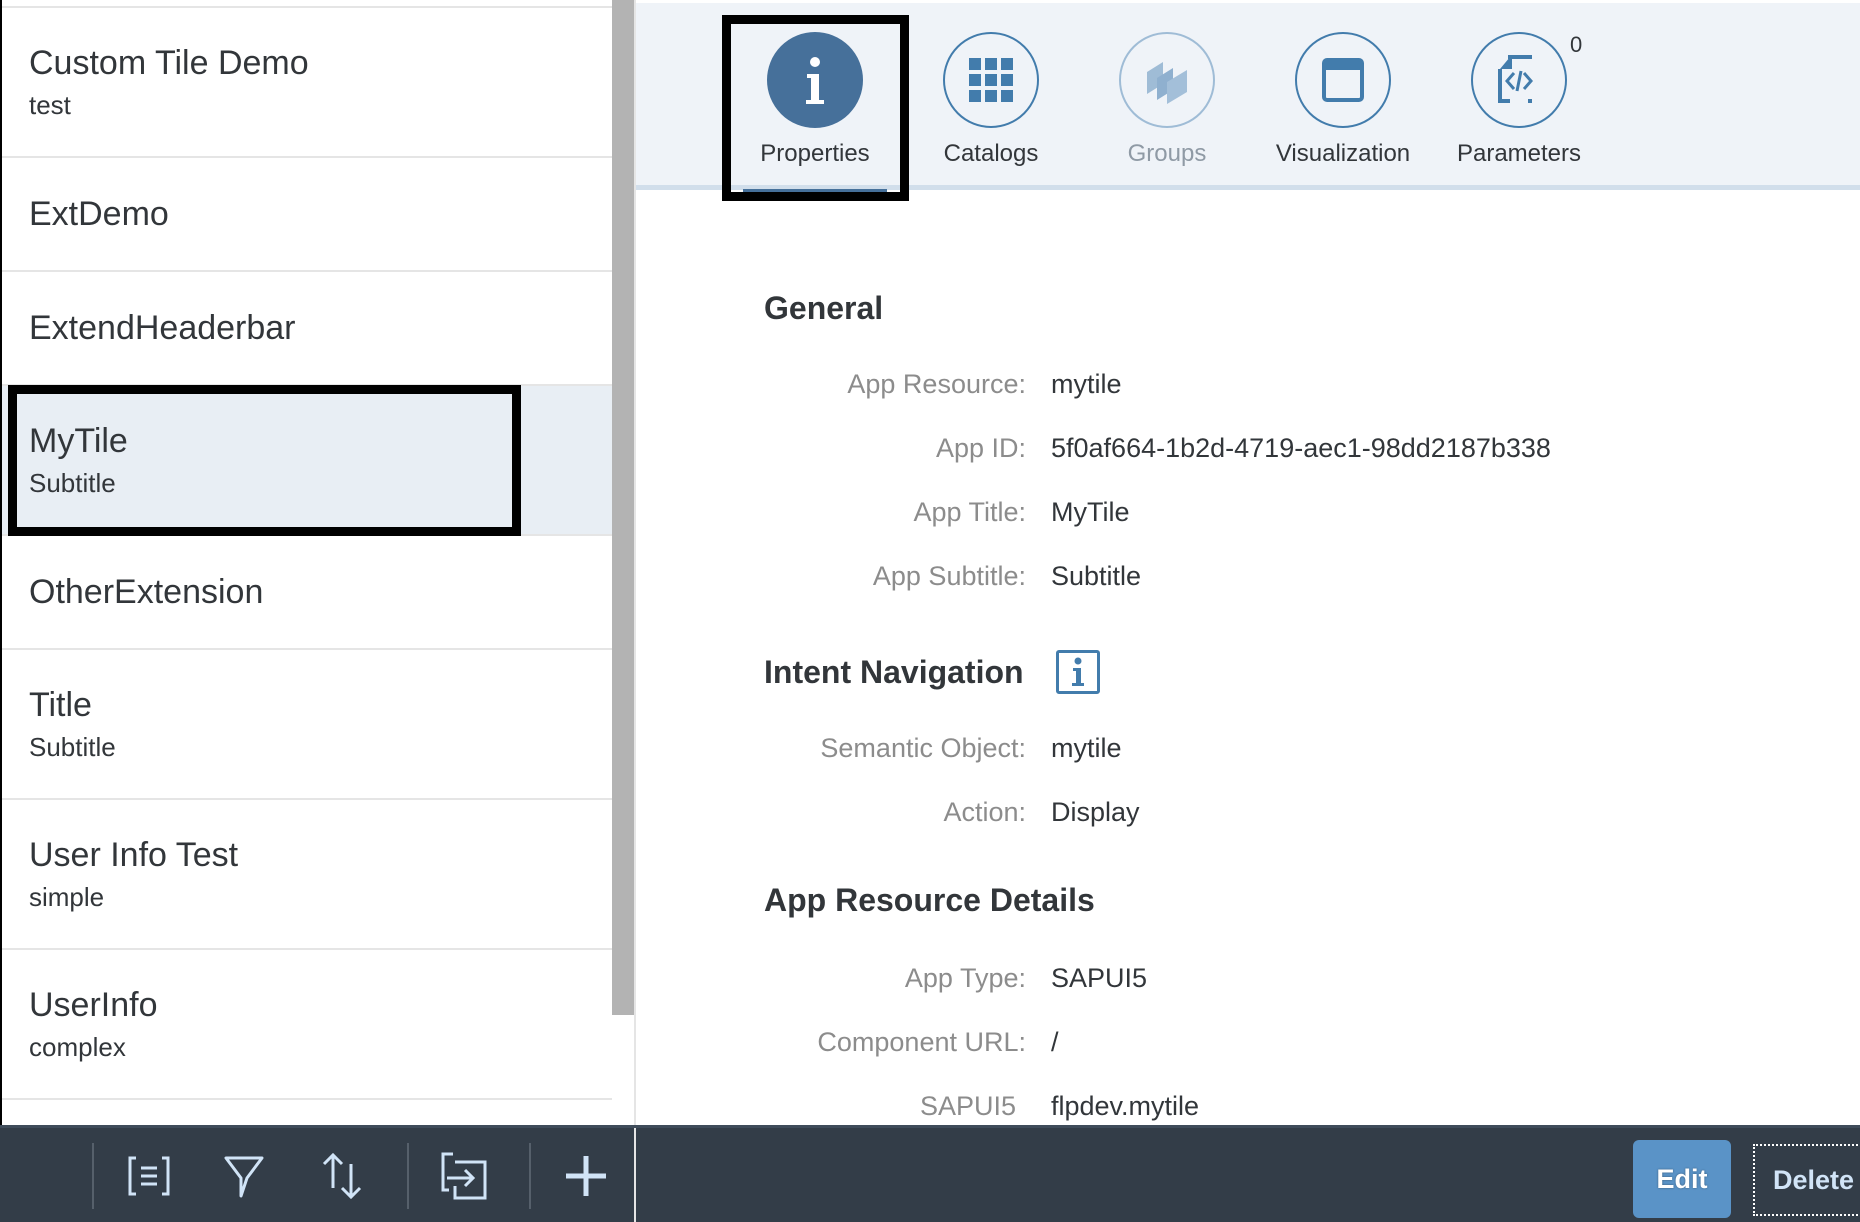 The width and height of the screenshot is (1860, 1222). I want to click on field-app-resource: App Resource: mytile, so click(1248, 384).